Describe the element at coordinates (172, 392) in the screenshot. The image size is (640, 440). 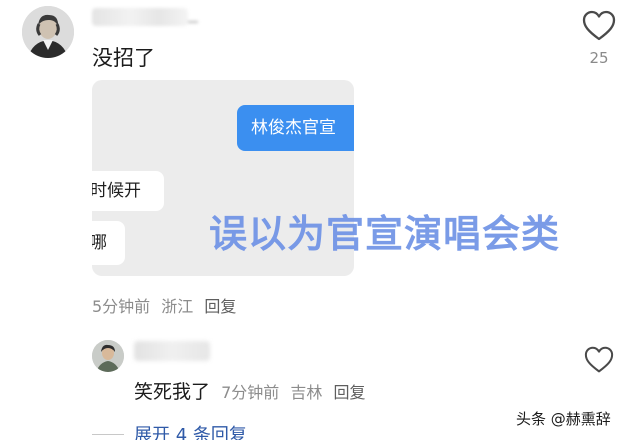
I see `reply-text: 笑死我了` at that location.